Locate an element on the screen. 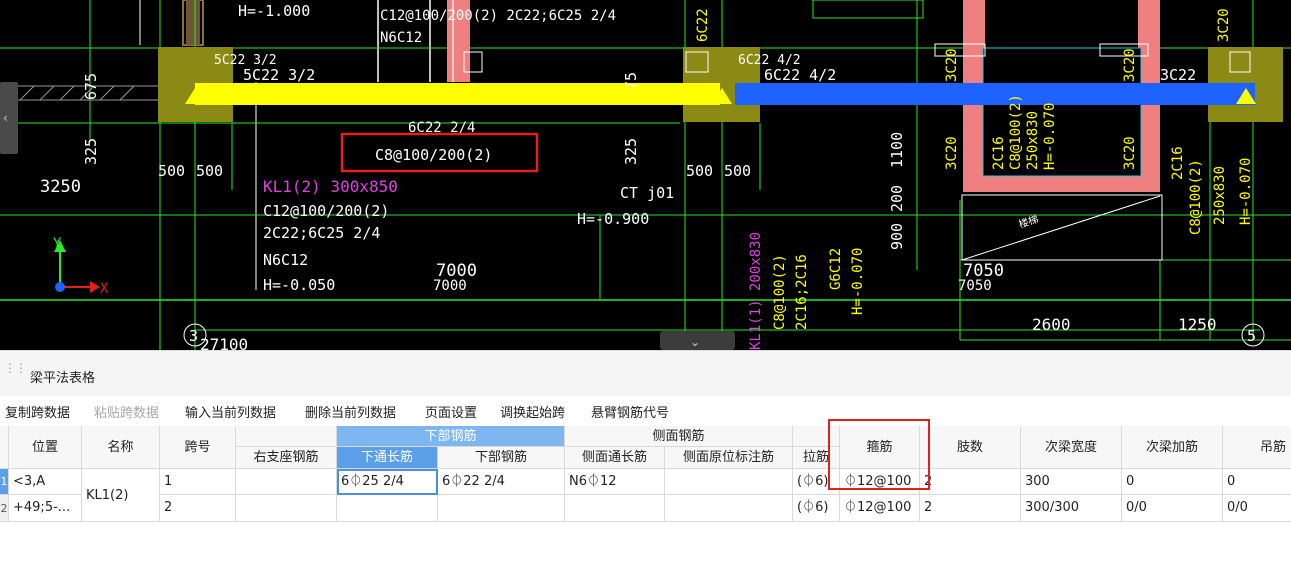 The height and width of the screenshot is (576, 1291). cad-c12-spec-top: C12@100/200(2) 2C22;6C25 2/4 is located at coordinates (498, 16).